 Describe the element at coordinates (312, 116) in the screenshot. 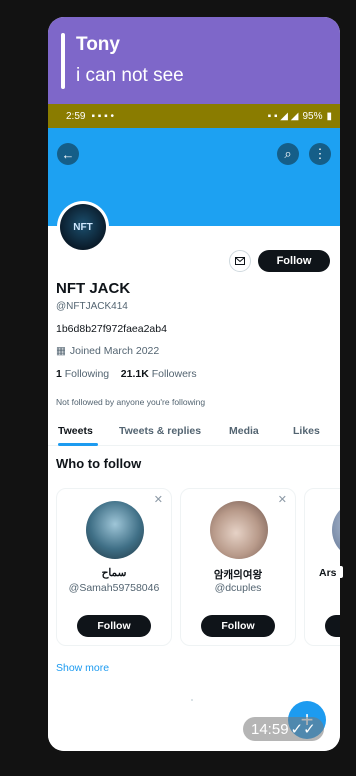

I see `battery-percent: 95%` at that location.